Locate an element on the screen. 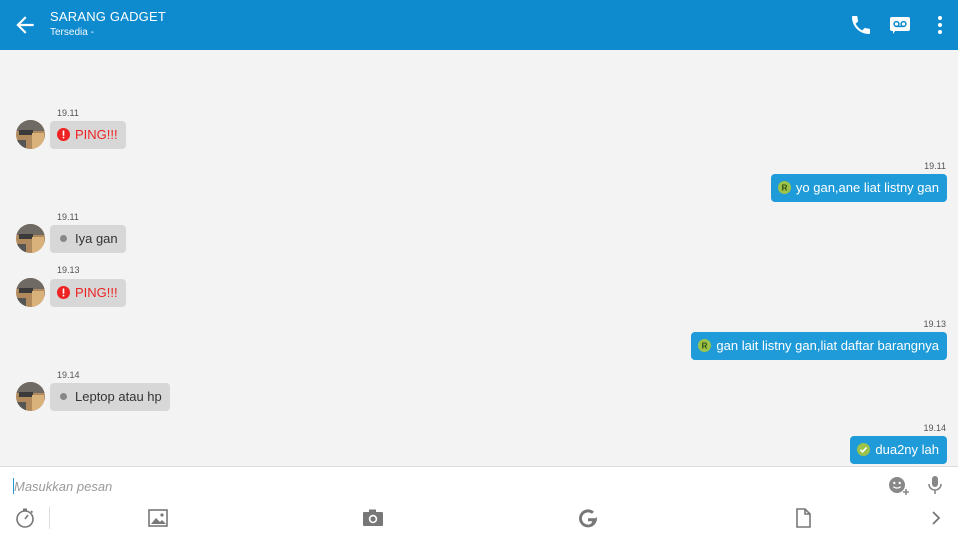  phone-icon is located at coordinates (861, 25).